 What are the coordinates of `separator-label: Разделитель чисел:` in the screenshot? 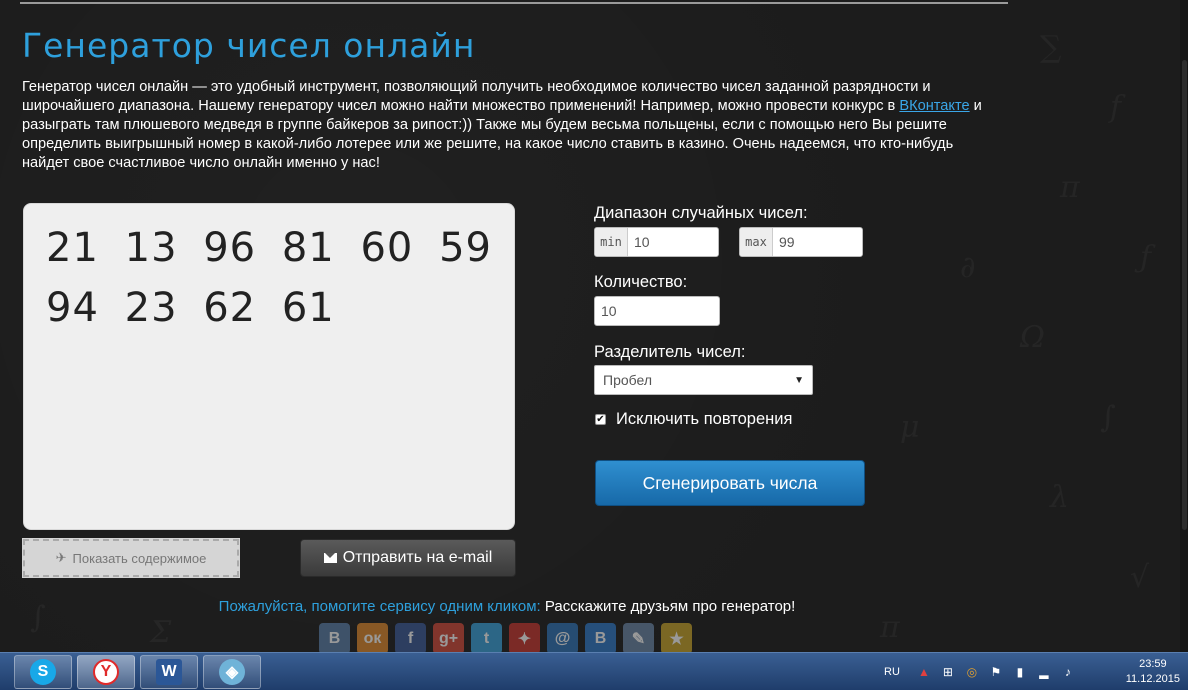 It's located at (670, 352).